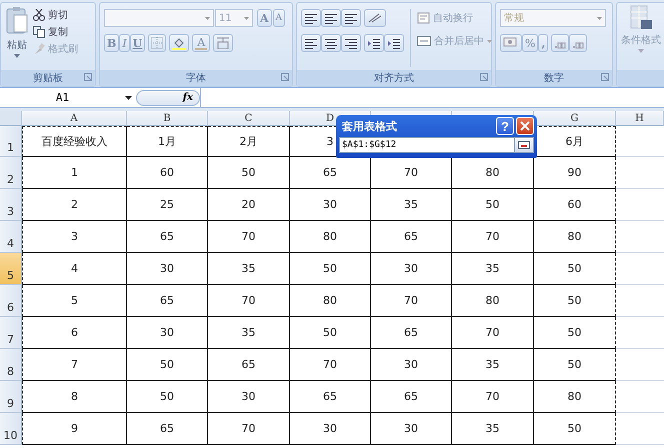 The width and height of the screenshot is (664, 448). What do you see at coordinates (375, 18) in the screenshot?
I see `orientation-button` at bounding box center [375, 18].